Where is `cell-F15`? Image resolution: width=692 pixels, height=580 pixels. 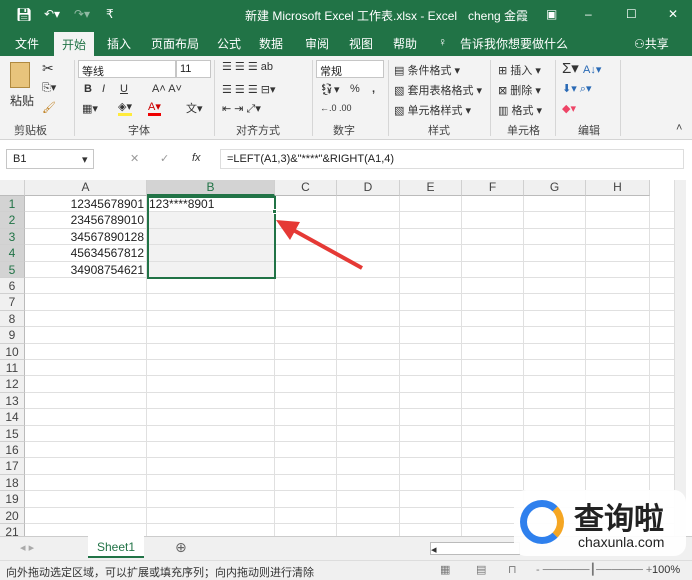
cell-F15 is located at coordinates (493, 433).